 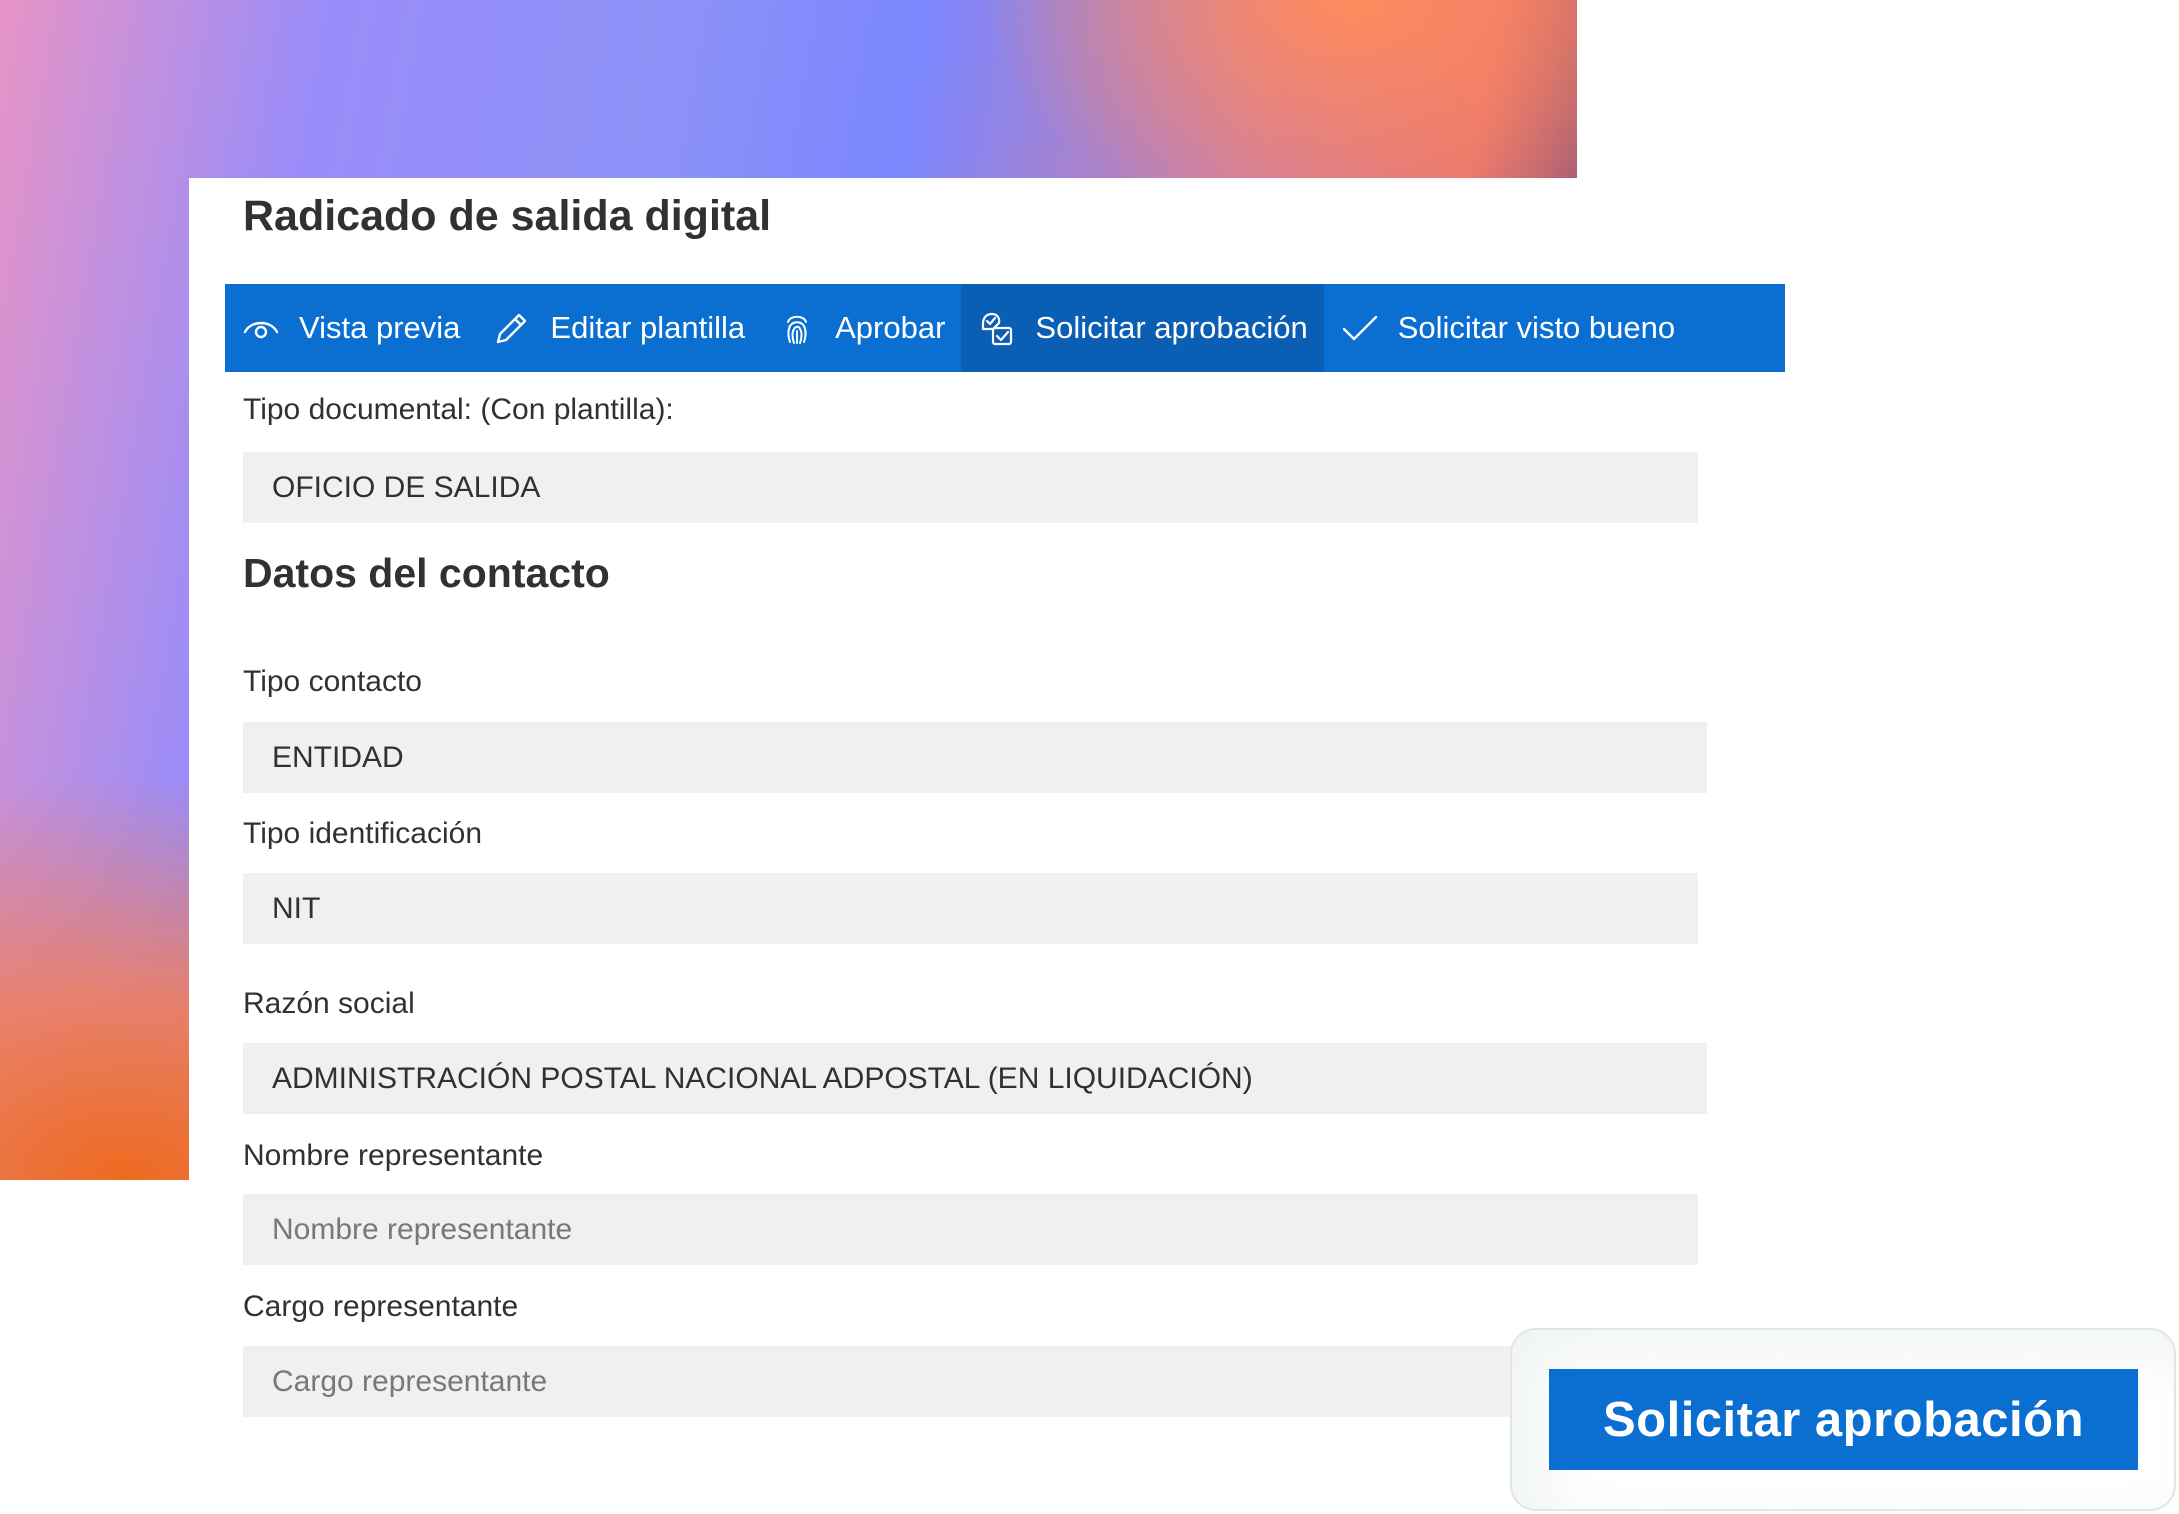 I want to click on request-approval-primary-button: Solicitar aprobación, so click(x=1843, y=1419).